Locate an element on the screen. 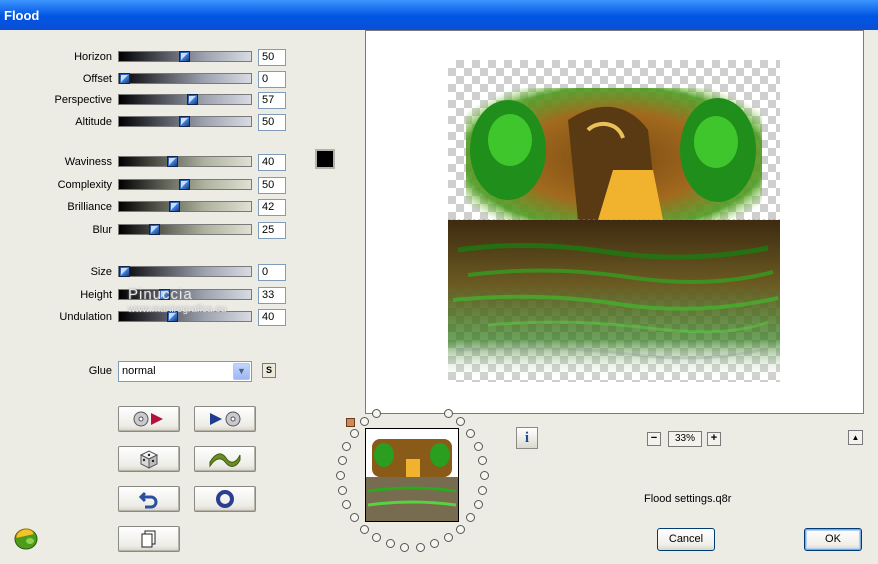 The width and height of the screenshot is (878, 564). brilliance-value-field: 42 is located at coordinates (272, 207).